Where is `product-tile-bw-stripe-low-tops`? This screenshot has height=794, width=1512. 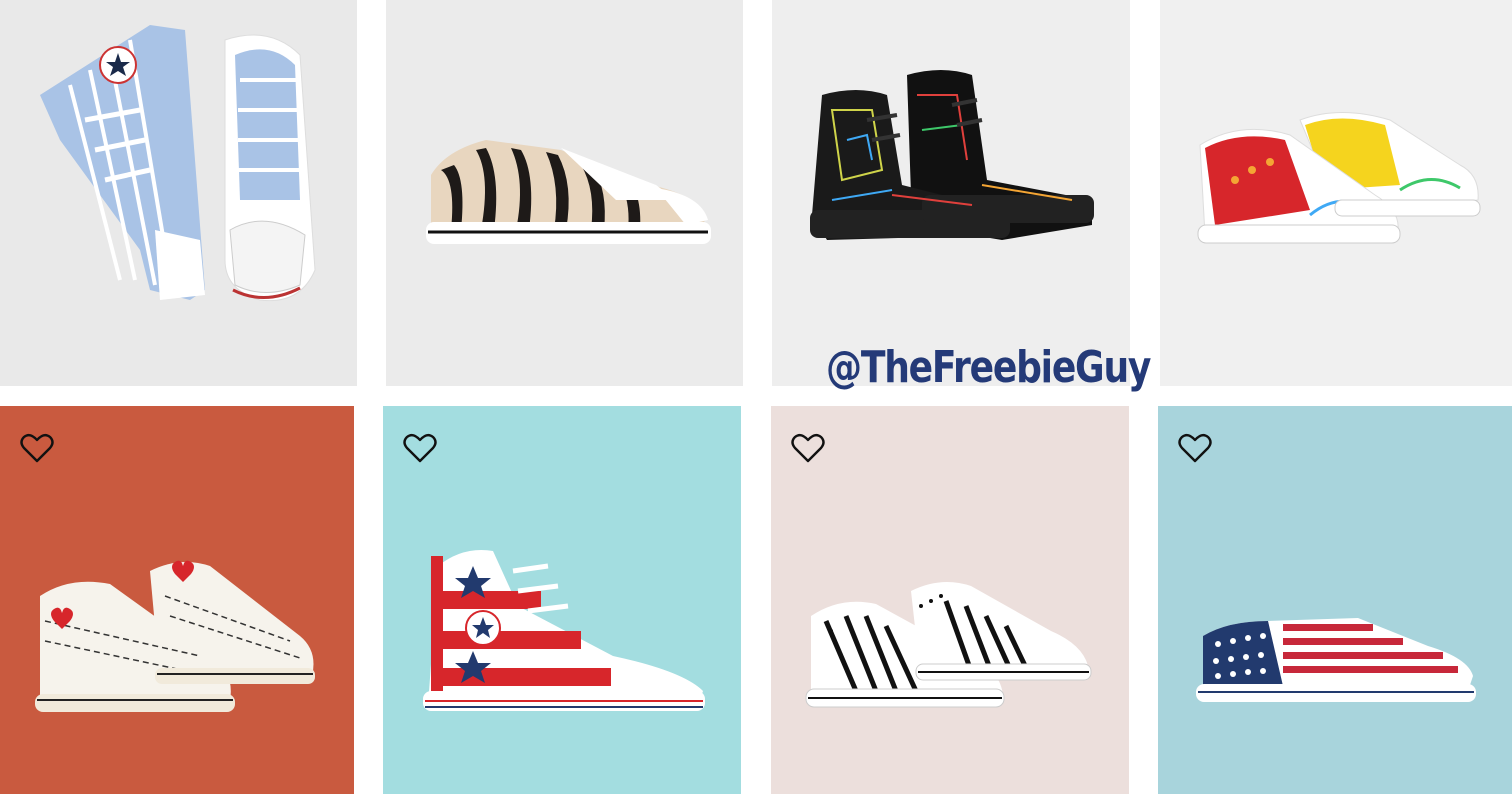 product-tile-bw-stripe-low-tops is located at coordinates (950, 600).